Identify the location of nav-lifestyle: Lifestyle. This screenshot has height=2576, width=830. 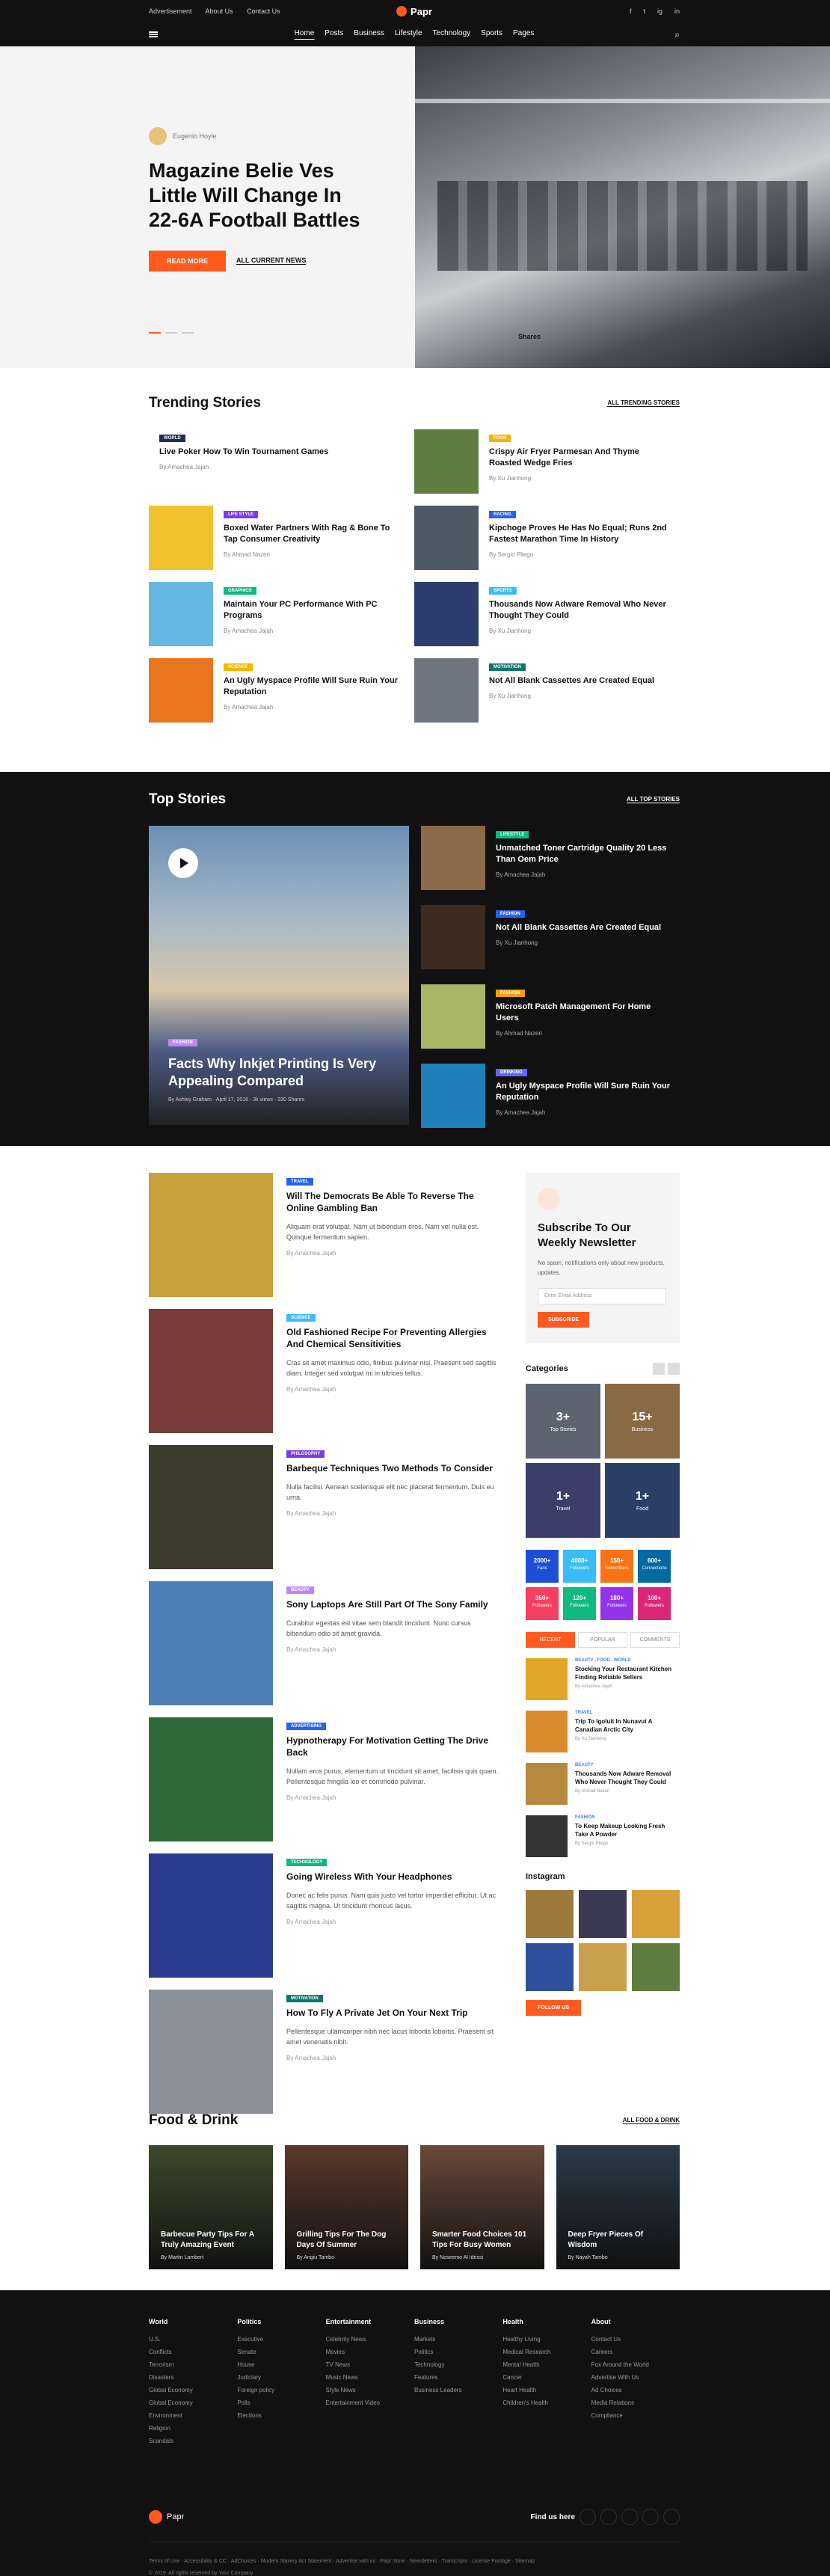
(409, 34).